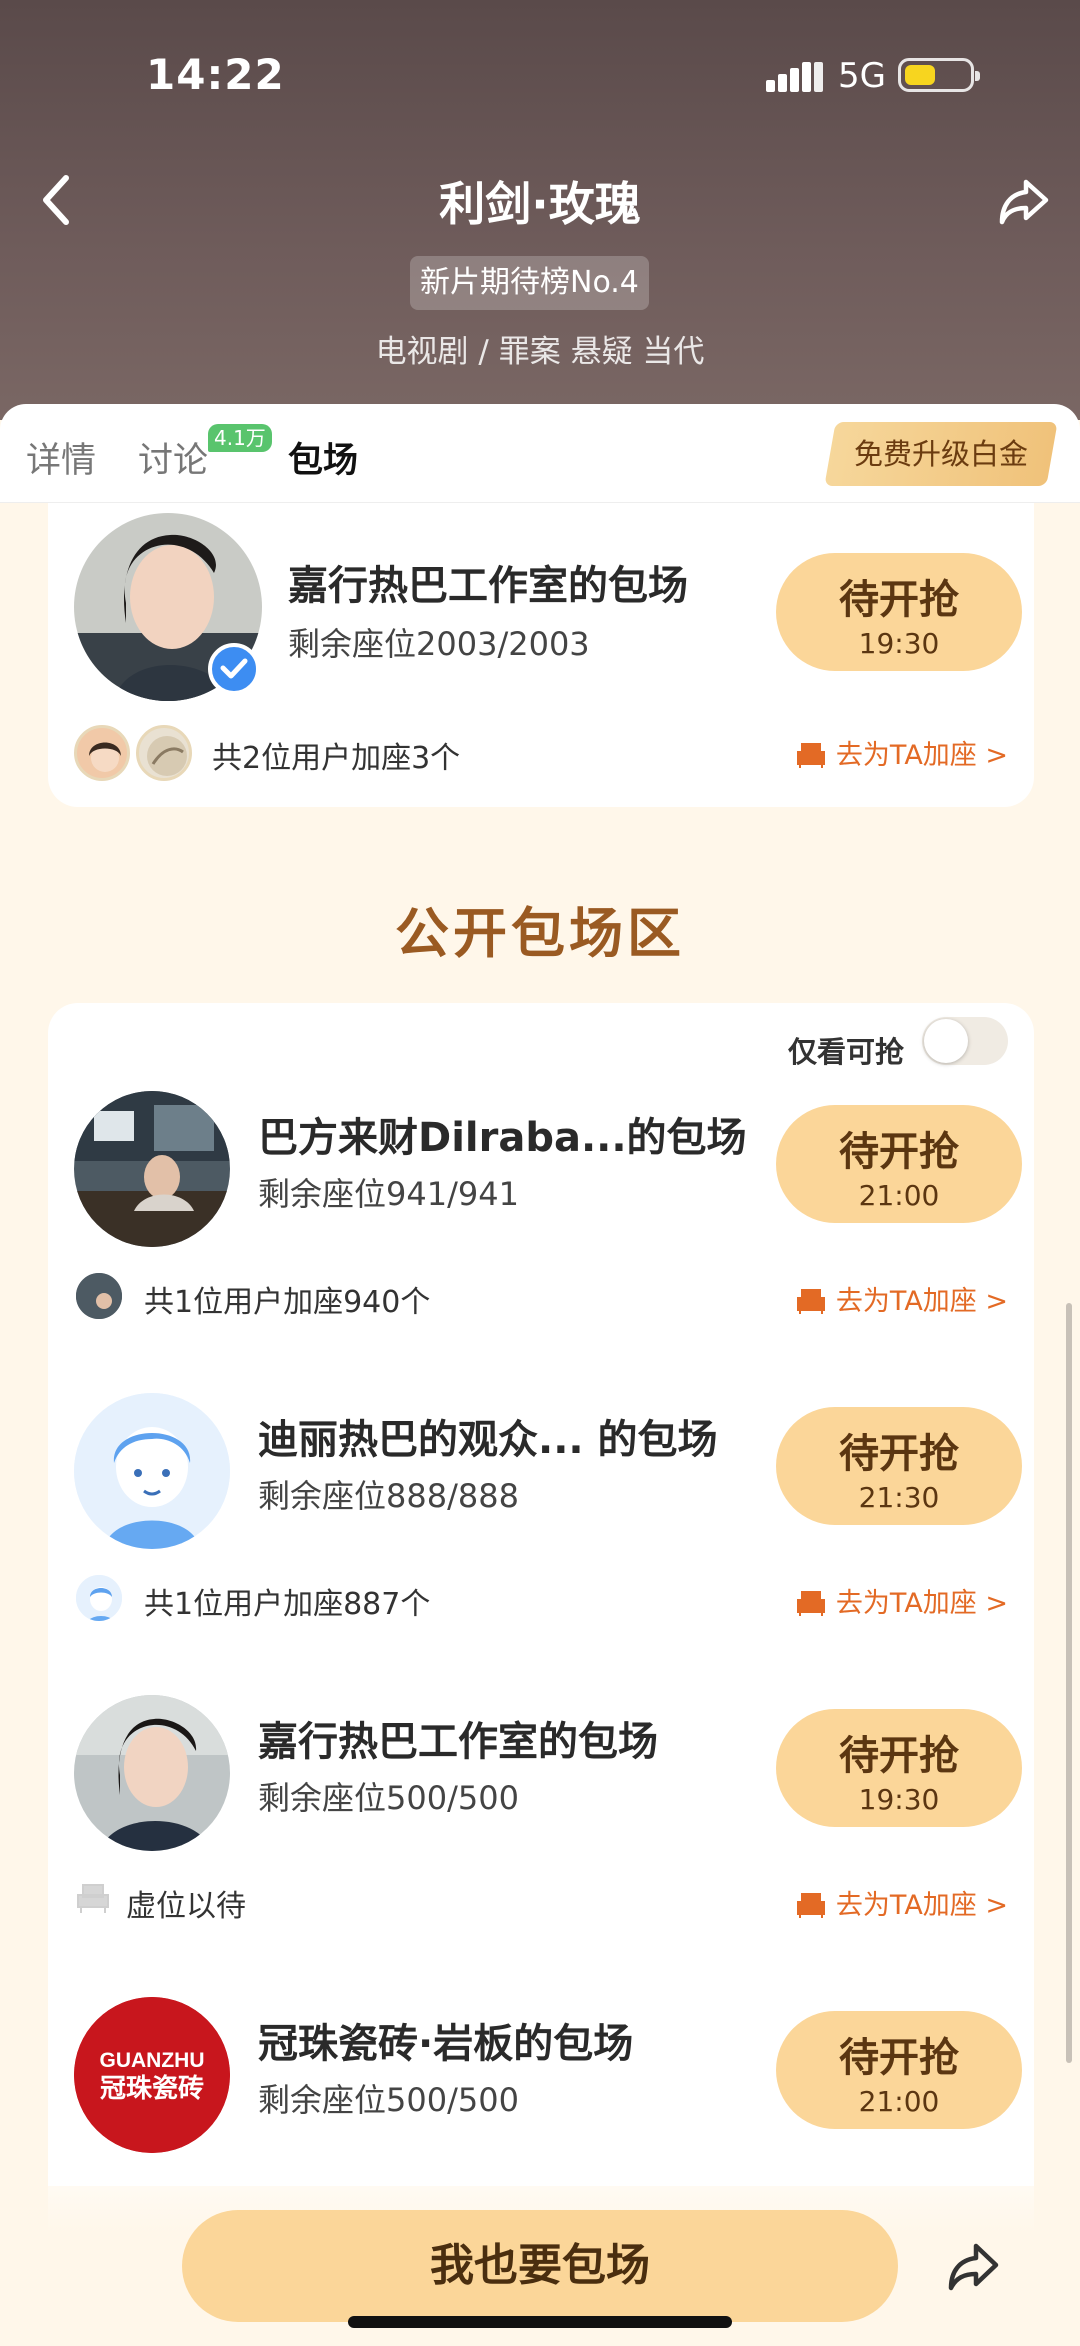 The height and width of the screenshot is (2346, 1080). Describe the element at coordinates (152, 2060) in the screenshot. I see `logo-text-top: GUANZHU` at that location.